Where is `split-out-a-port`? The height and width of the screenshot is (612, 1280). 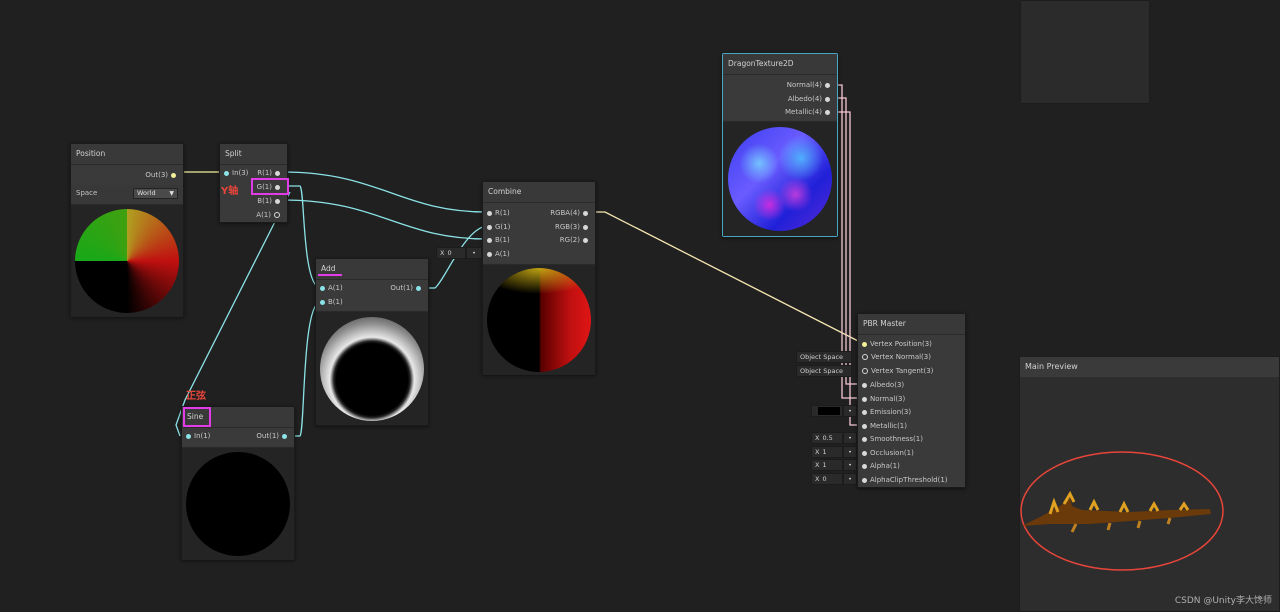 split-out-a-port is located at coordinates (277, 215).